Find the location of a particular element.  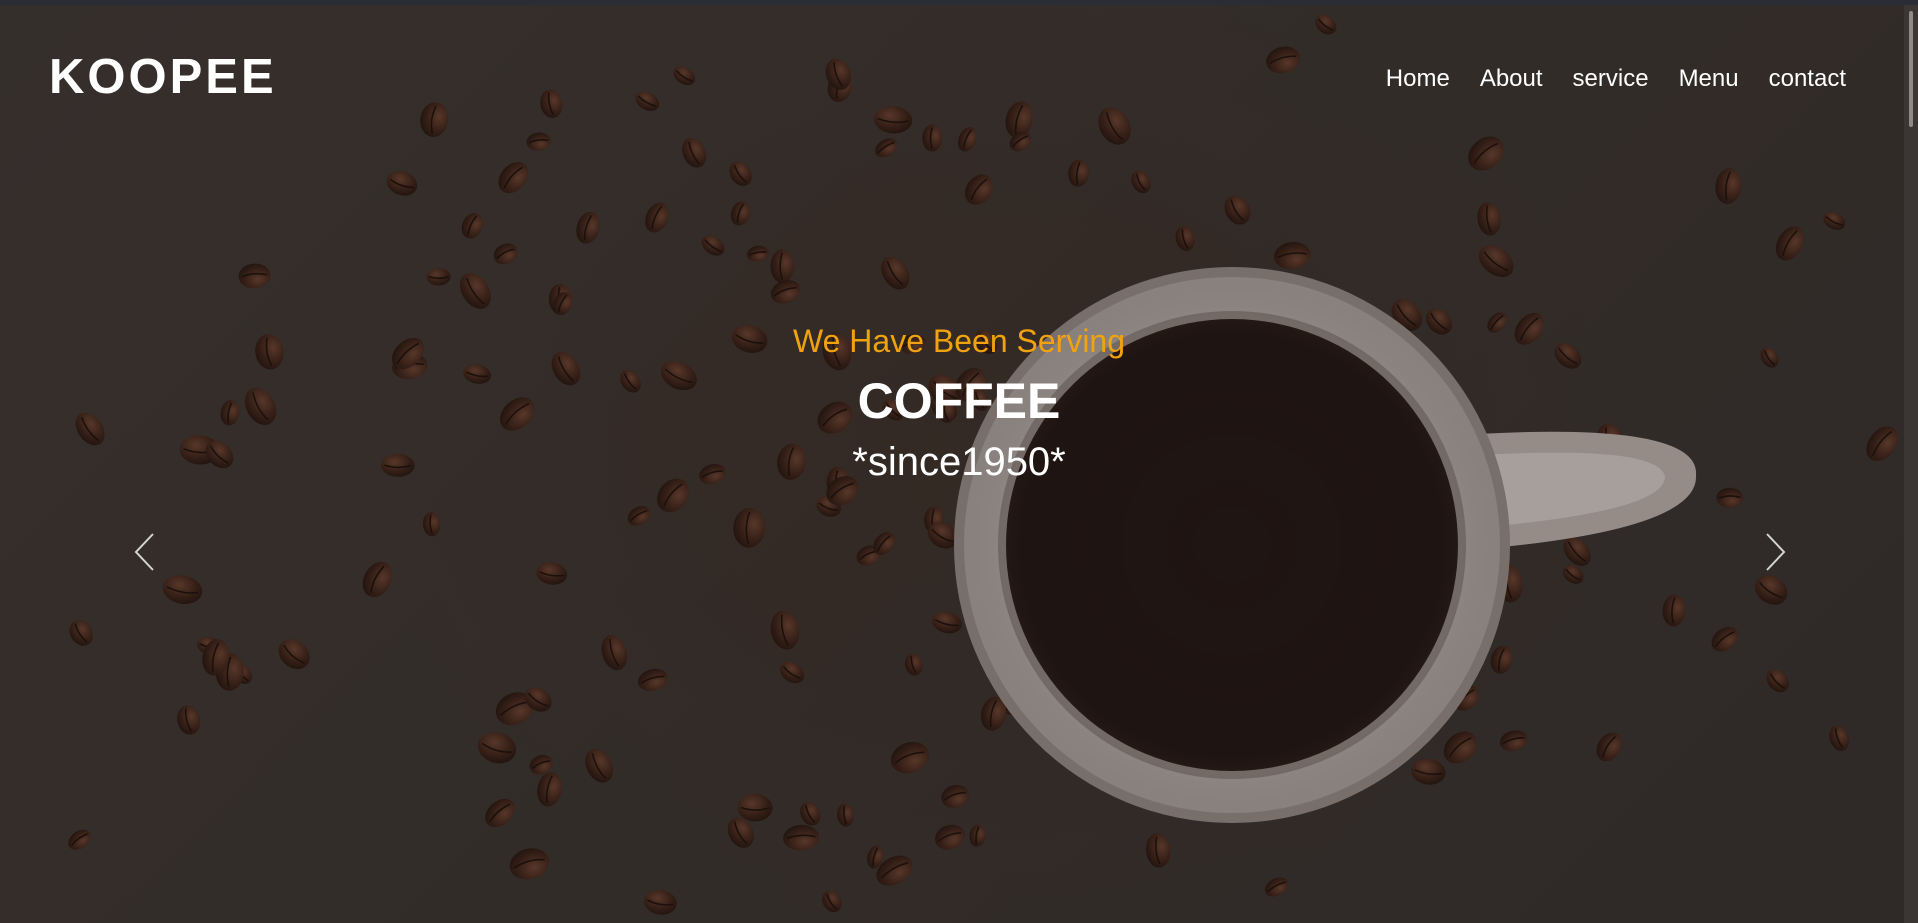

nav-item-service: service is located at coordinates (1611, 79).